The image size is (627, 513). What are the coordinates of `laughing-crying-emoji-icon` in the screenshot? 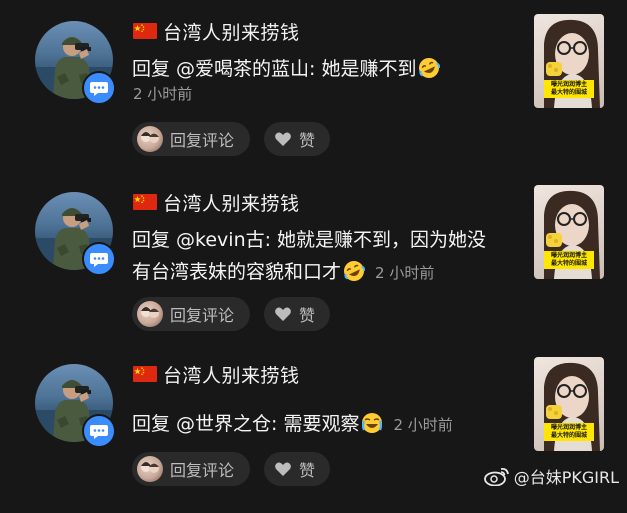 It's located at (372, 423).